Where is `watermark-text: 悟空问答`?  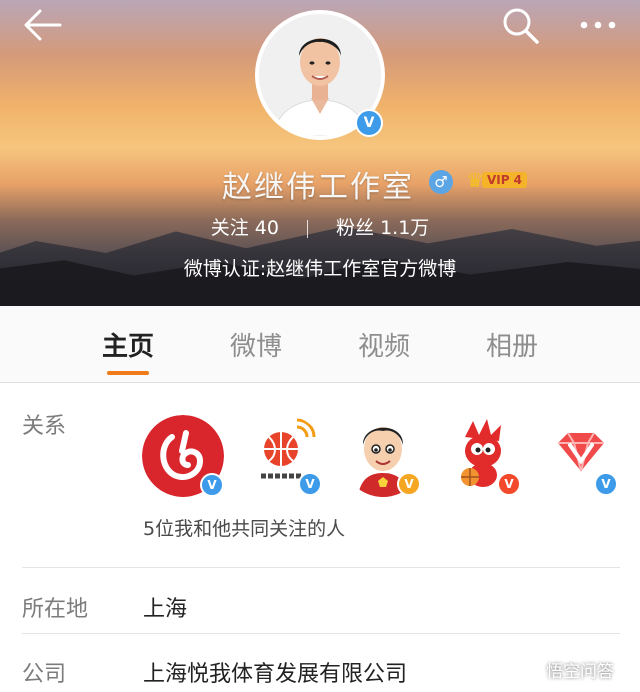 watermark-text: 悟空问答 is located at coordinates (580, 672).